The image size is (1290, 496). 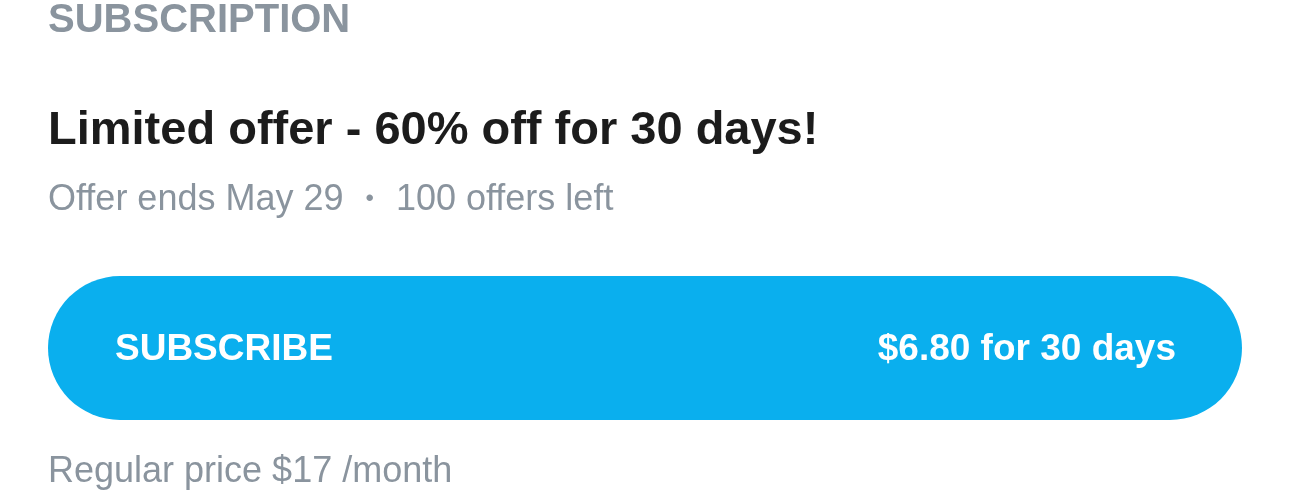 What do you see at coordinates (196, 198) in the screenshot?
I see `offer-end-date: Offer ends May 29` at bounding box center [196, 198].